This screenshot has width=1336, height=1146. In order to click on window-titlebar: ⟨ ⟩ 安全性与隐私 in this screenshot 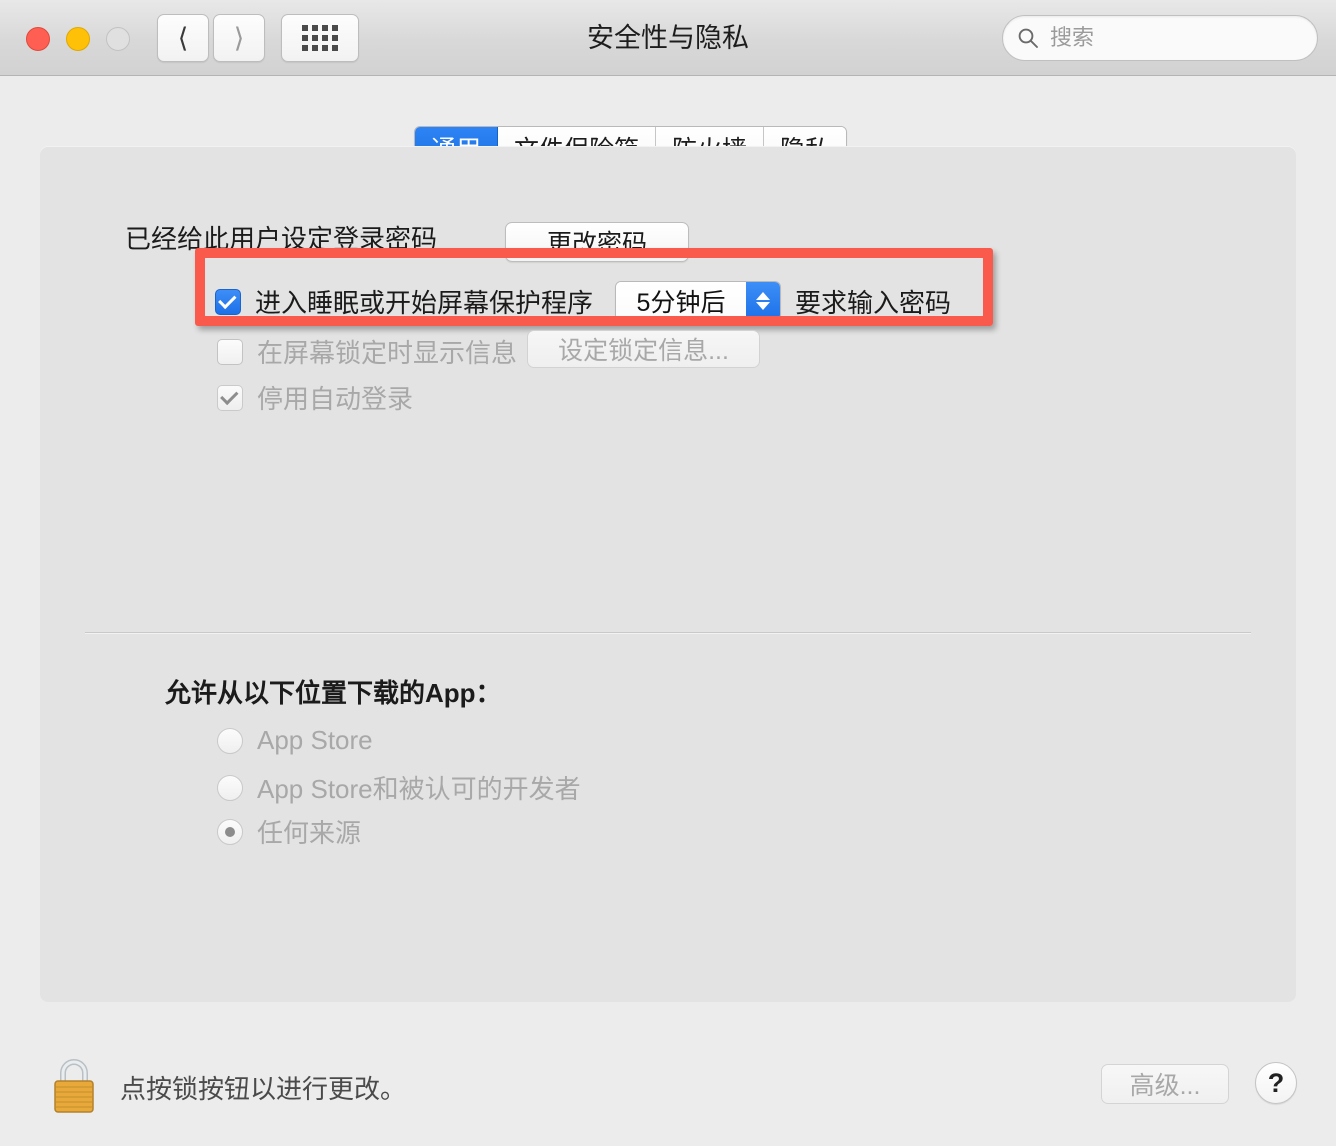, I will do `click(668, 38)`.